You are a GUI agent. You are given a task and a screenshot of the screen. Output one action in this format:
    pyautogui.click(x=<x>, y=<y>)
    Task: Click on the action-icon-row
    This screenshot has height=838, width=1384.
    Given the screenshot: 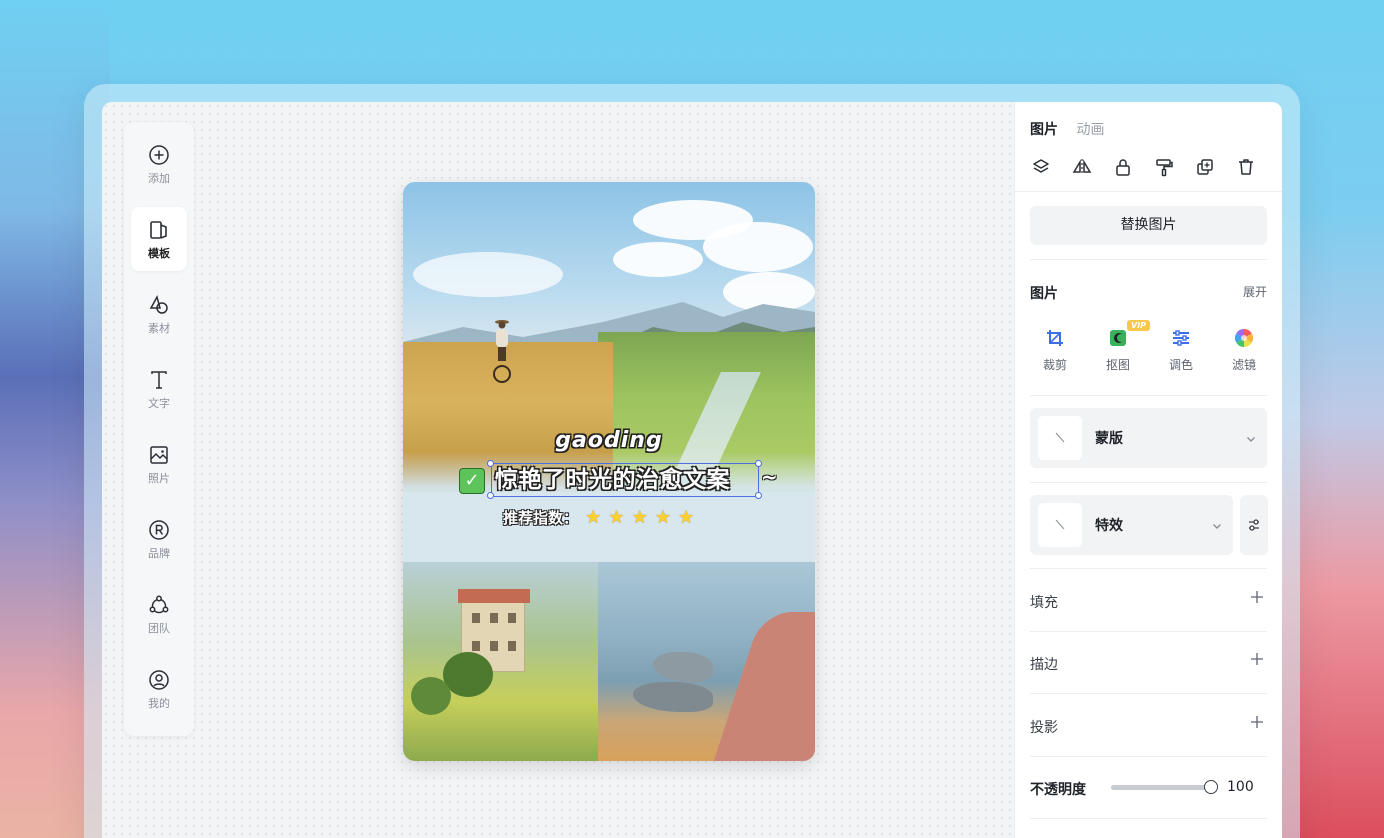 What is the action you would take?
    pyautogui.click(x=1151, y=168)
    